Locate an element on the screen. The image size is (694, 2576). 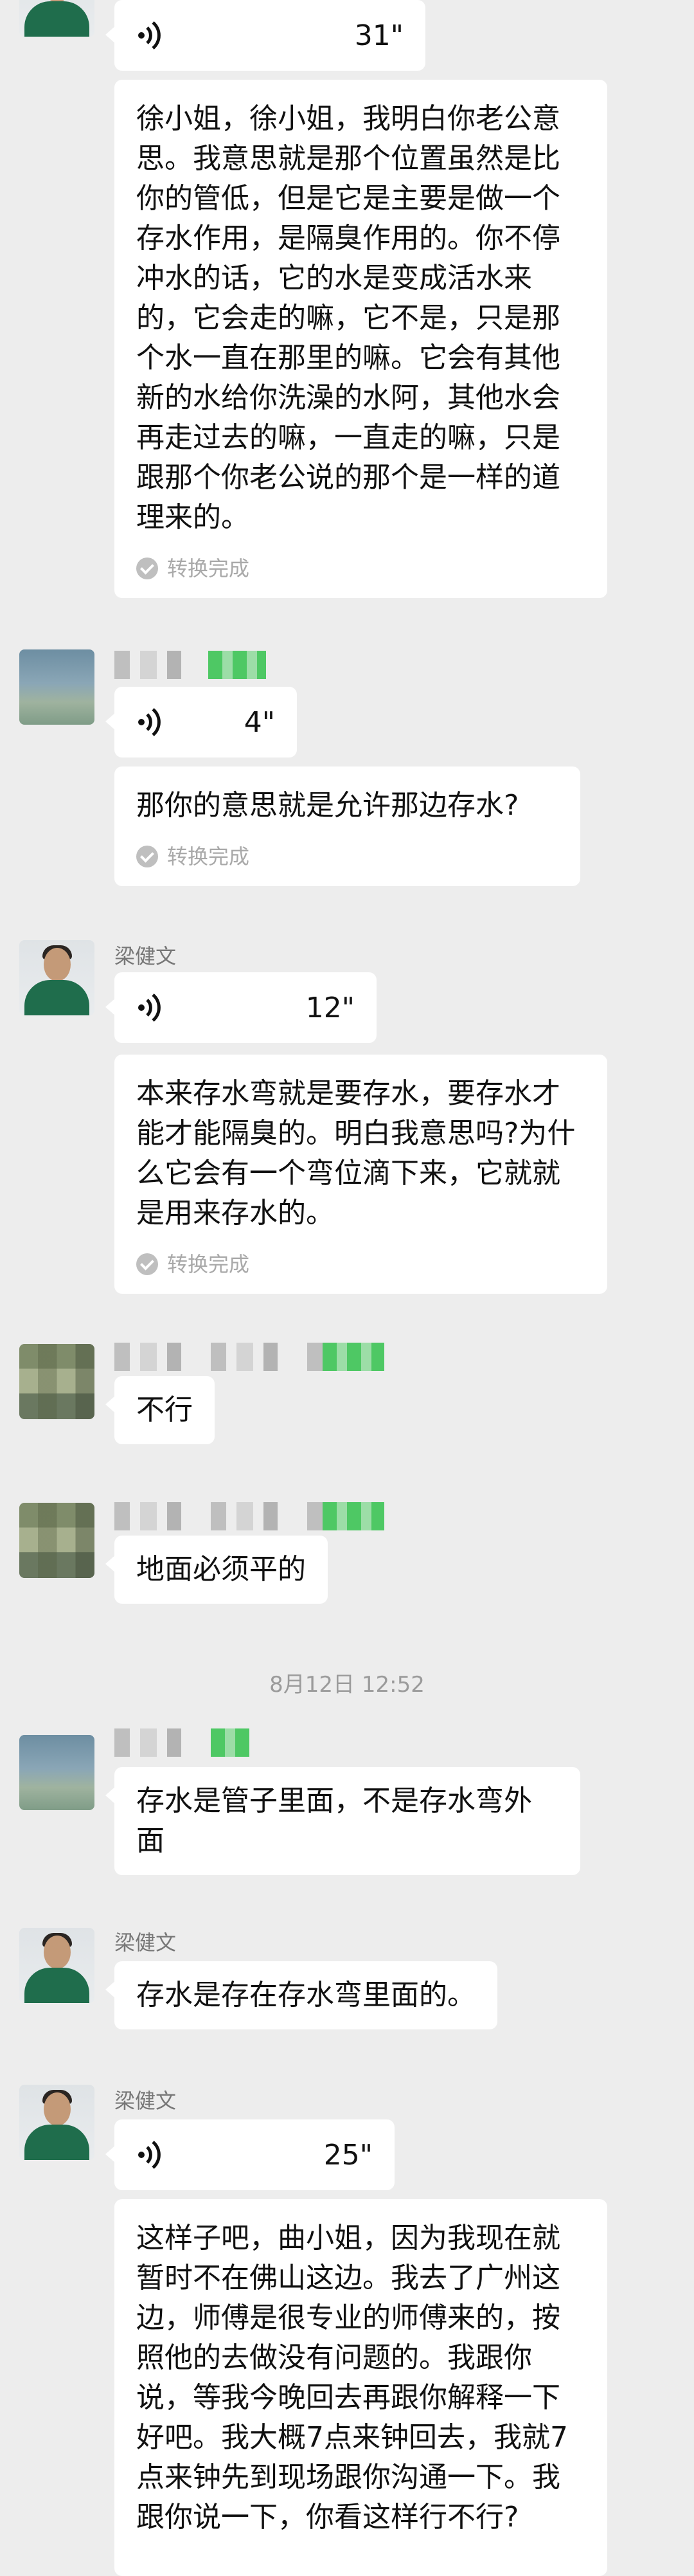
text-message: 存水是管子里面，不是存水弯外面 is located at coordinates (342, 1821).